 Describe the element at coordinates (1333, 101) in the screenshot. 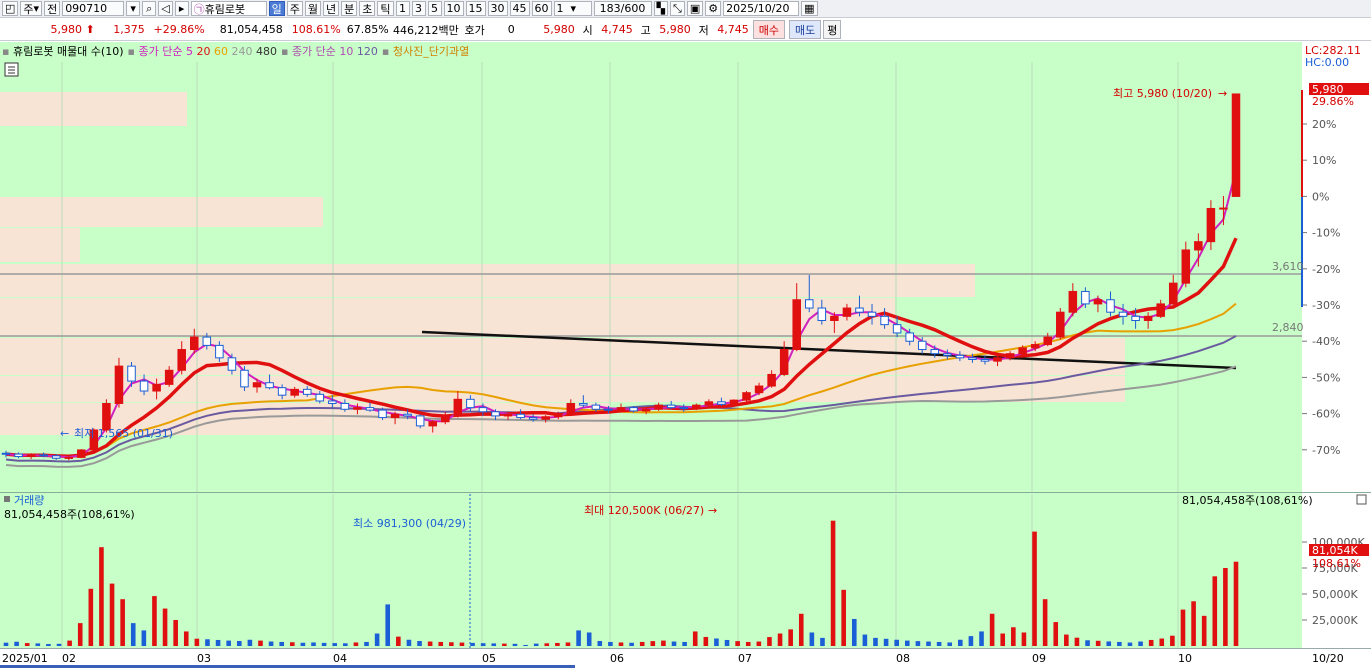

I see `current-pct-text: 29.86%` at that location.